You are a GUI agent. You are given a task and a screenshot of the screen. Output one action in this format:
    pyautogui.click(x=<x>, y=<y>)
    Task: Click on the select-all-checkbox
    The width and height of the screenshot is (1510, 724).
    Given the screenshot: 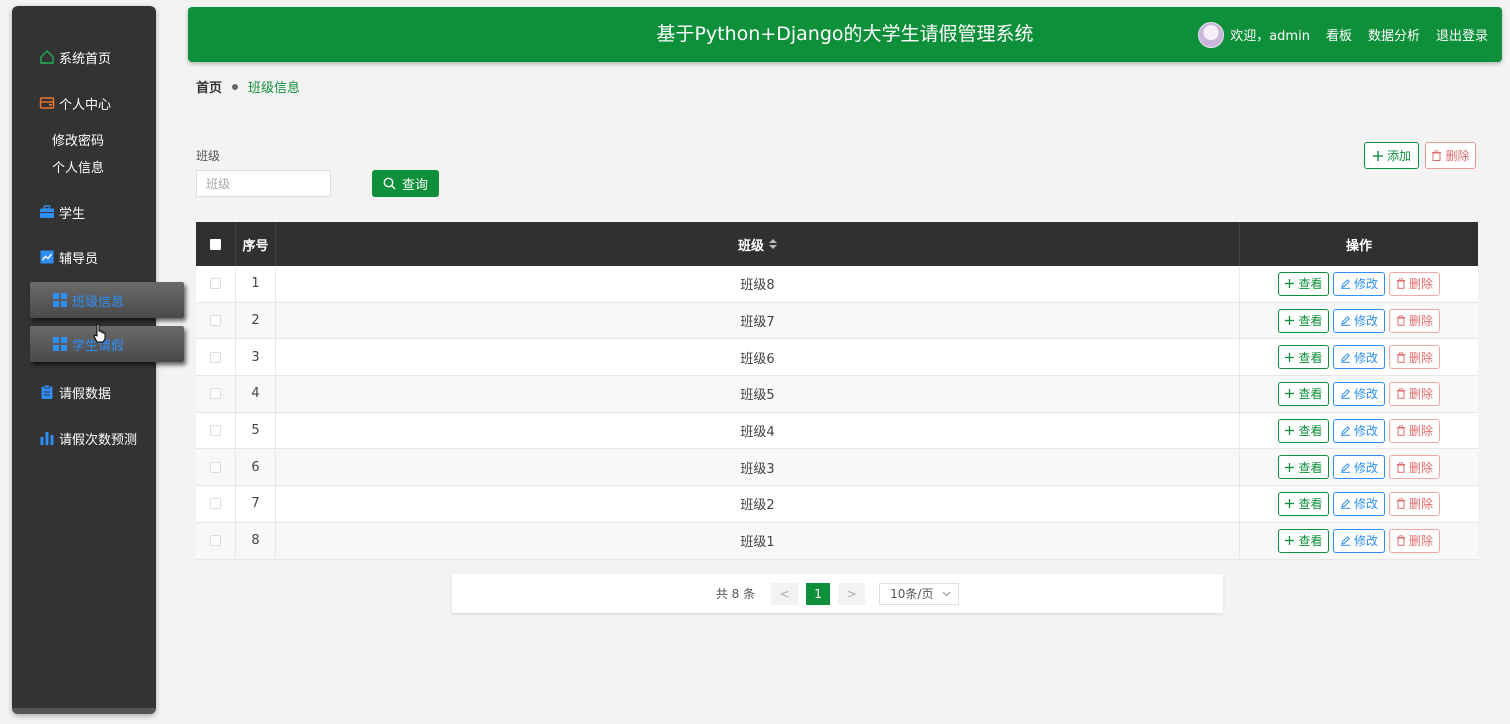 What is the action you would take?
    pyautogui.click(x=215, y=244)
    